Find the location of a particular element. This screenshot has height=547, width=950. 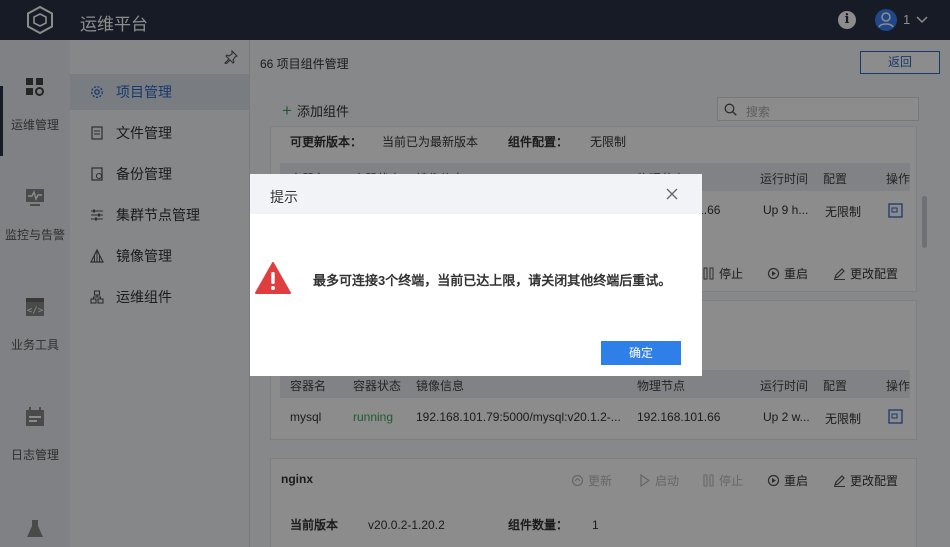

close-icon is located at coordinates (672, 194).